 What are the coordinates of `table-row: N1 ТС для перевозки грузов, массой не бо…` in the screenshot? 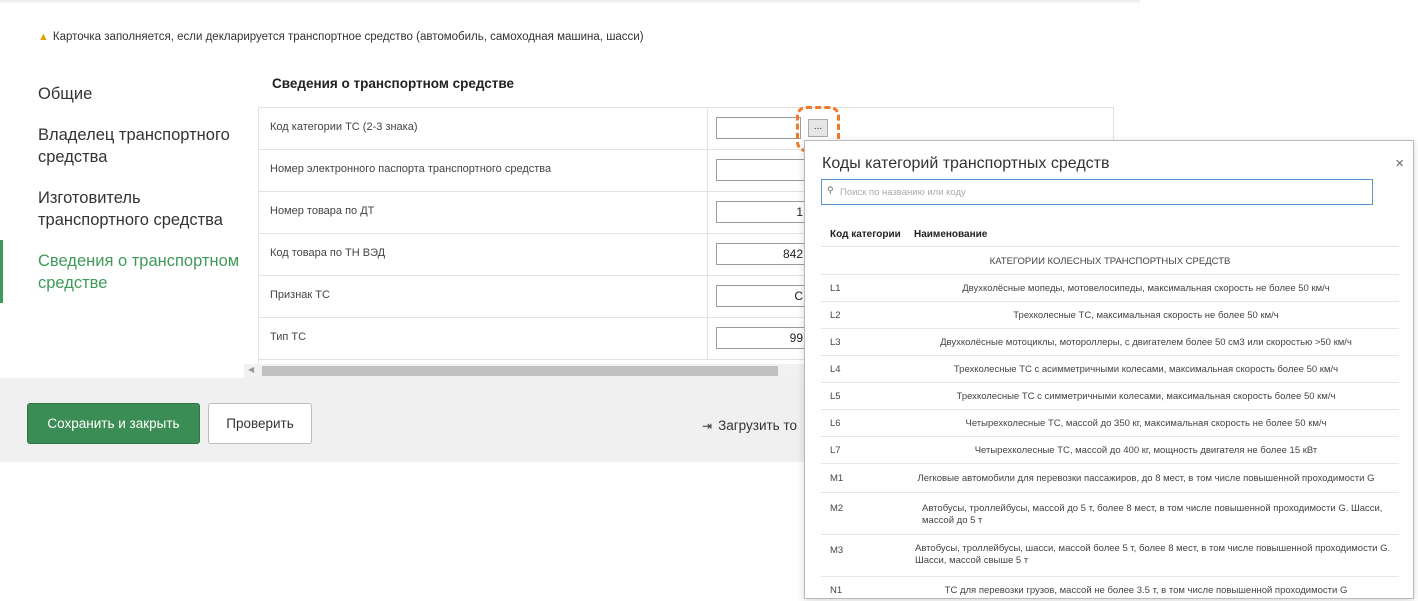 It's located at (1110, 587).